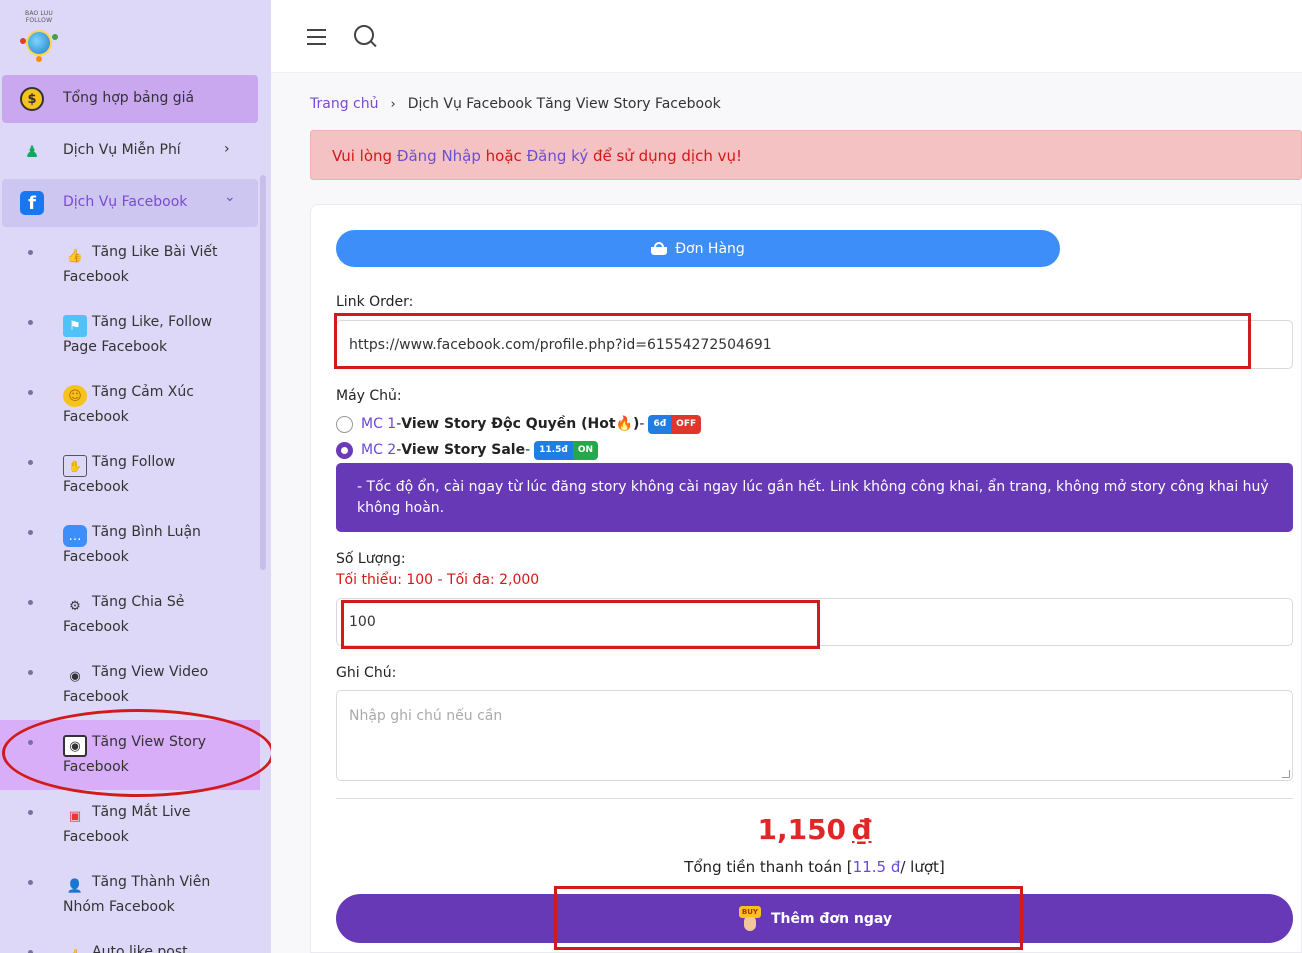  Describe the element at coordinates (831, 918) in the screenshot. I see `add-order-label: Thêm đơn ngay` at that location.